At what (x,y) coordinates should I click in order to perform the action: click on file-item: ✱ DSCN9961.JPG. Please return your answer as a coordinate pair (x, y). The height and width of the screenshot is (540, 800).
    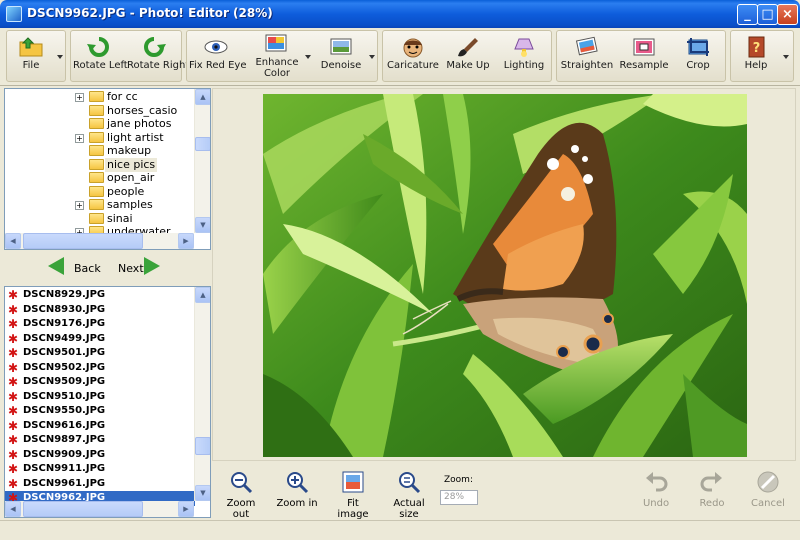
    Looking at the image, I should click on (100, 484).